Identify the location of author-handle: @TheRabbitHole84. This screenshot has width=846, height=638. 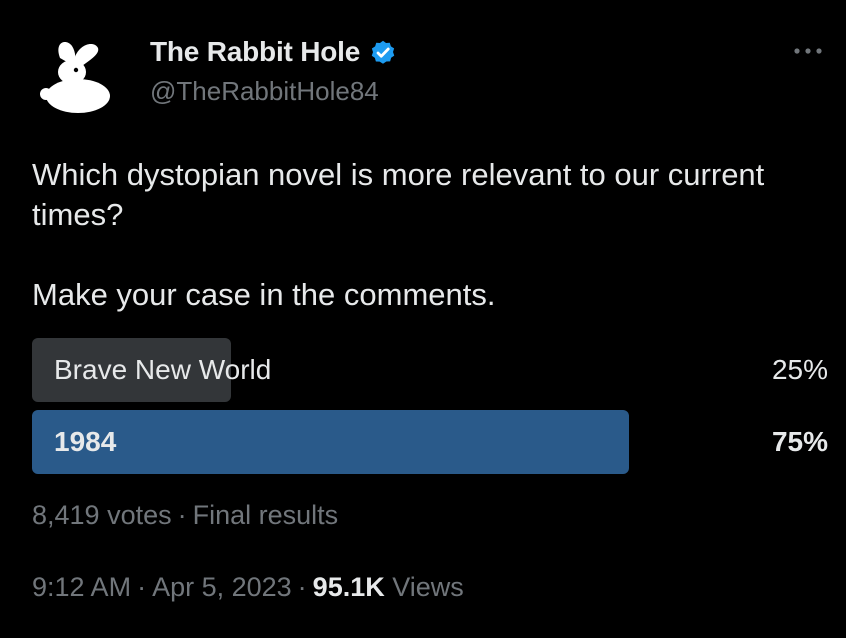
(264, 91).